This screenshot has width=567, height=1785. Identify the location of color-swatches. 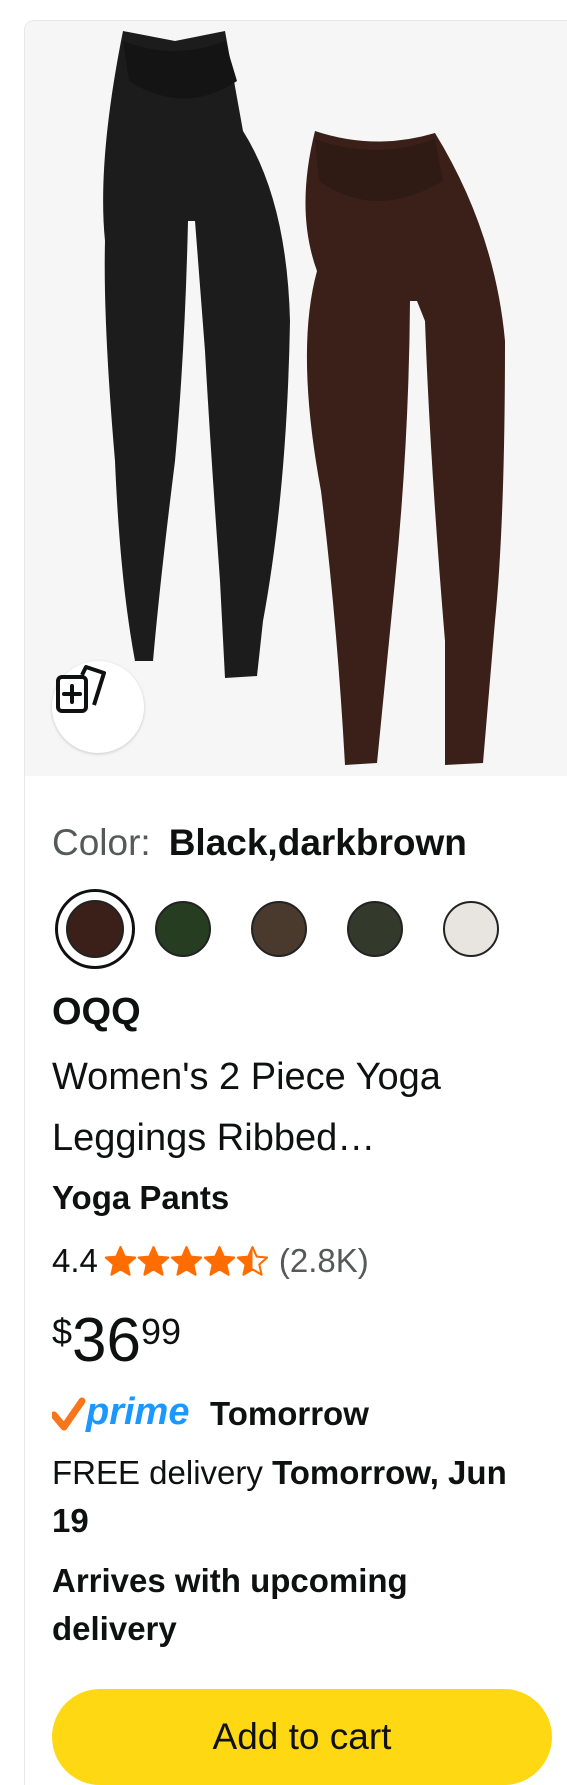
(296, 929).